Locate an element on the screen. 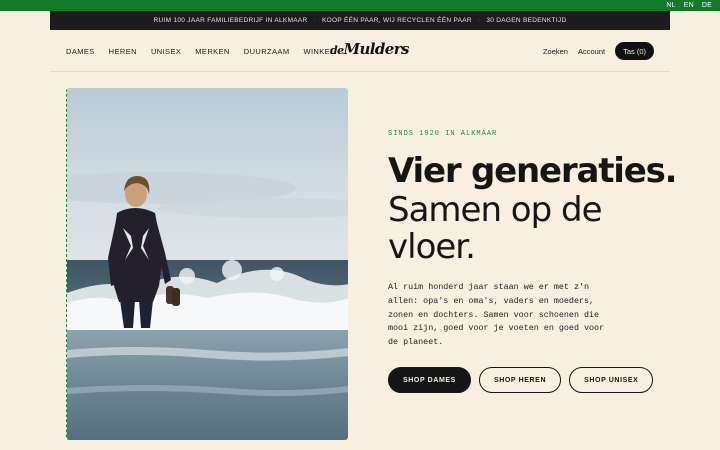  account-link: Account is located at coordinates (591, 51).